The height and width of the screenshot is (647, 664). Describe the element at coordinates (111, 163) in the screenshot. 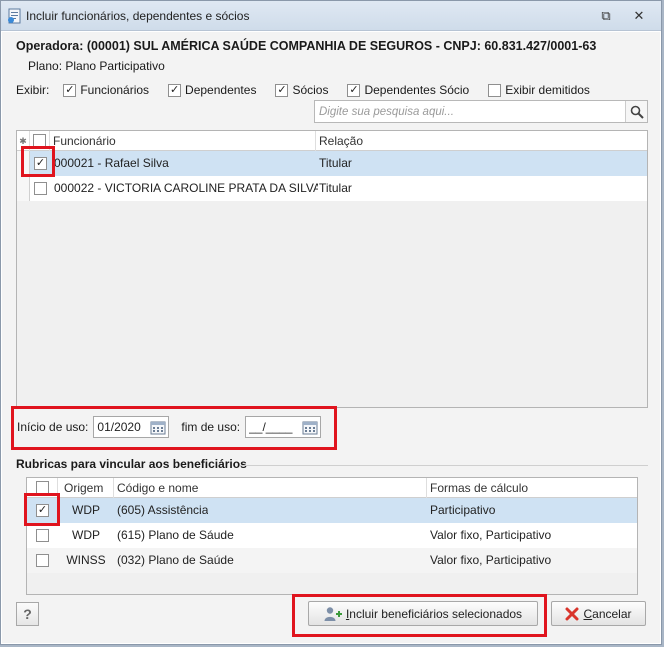

I see `funcionario-cell: 000021 - Rafael Silva` at that location.